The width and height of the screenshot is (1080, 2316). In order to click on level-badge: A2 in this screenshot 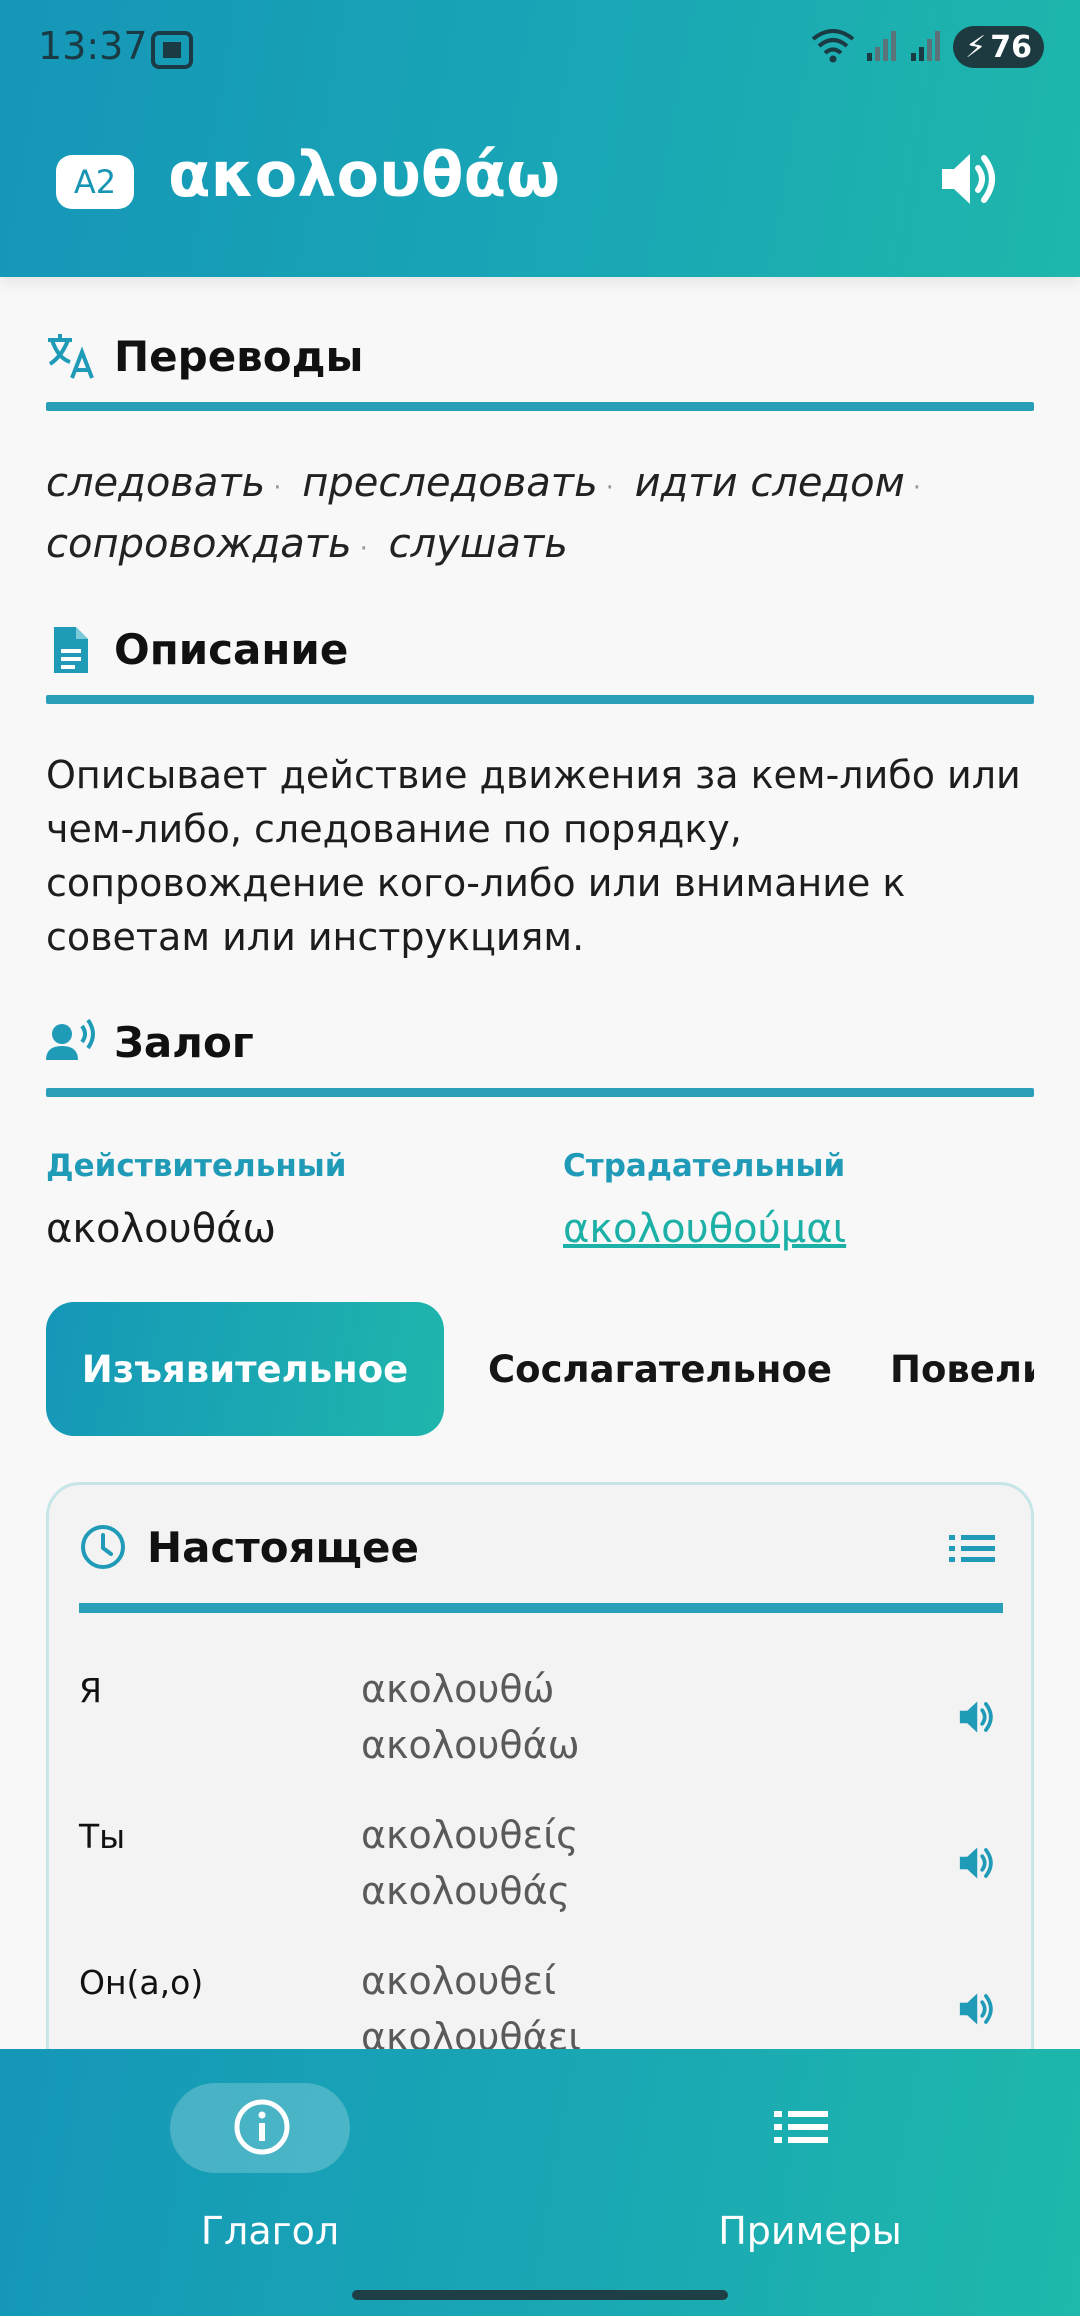, I will do `click(95, 182)`.